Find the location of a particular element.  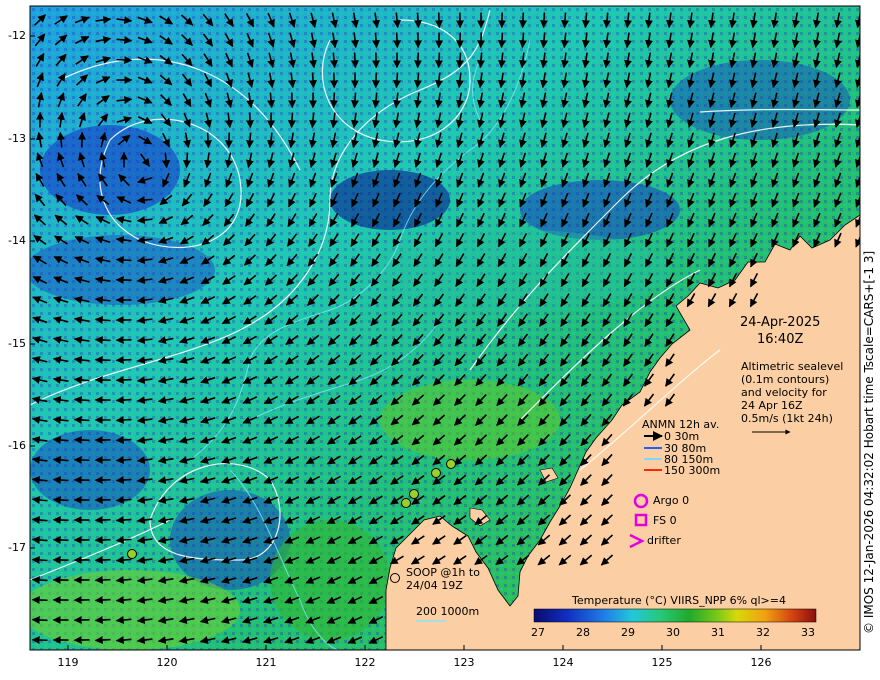

description-line: (0.1m contours) is located at coordinates (785, 379).